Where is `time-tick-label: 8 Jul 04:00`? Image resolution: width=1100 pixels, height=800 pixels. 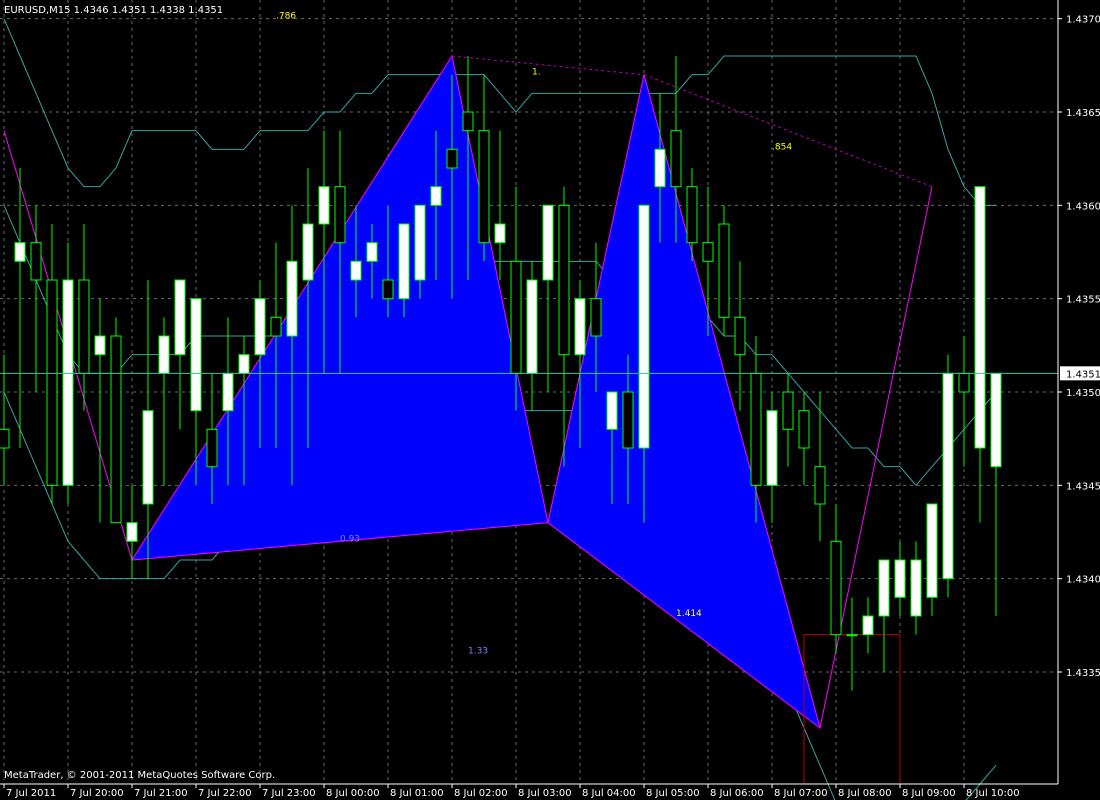
time-tick-label: 8 Jul 04:00 is located at coordinates (609, 793).